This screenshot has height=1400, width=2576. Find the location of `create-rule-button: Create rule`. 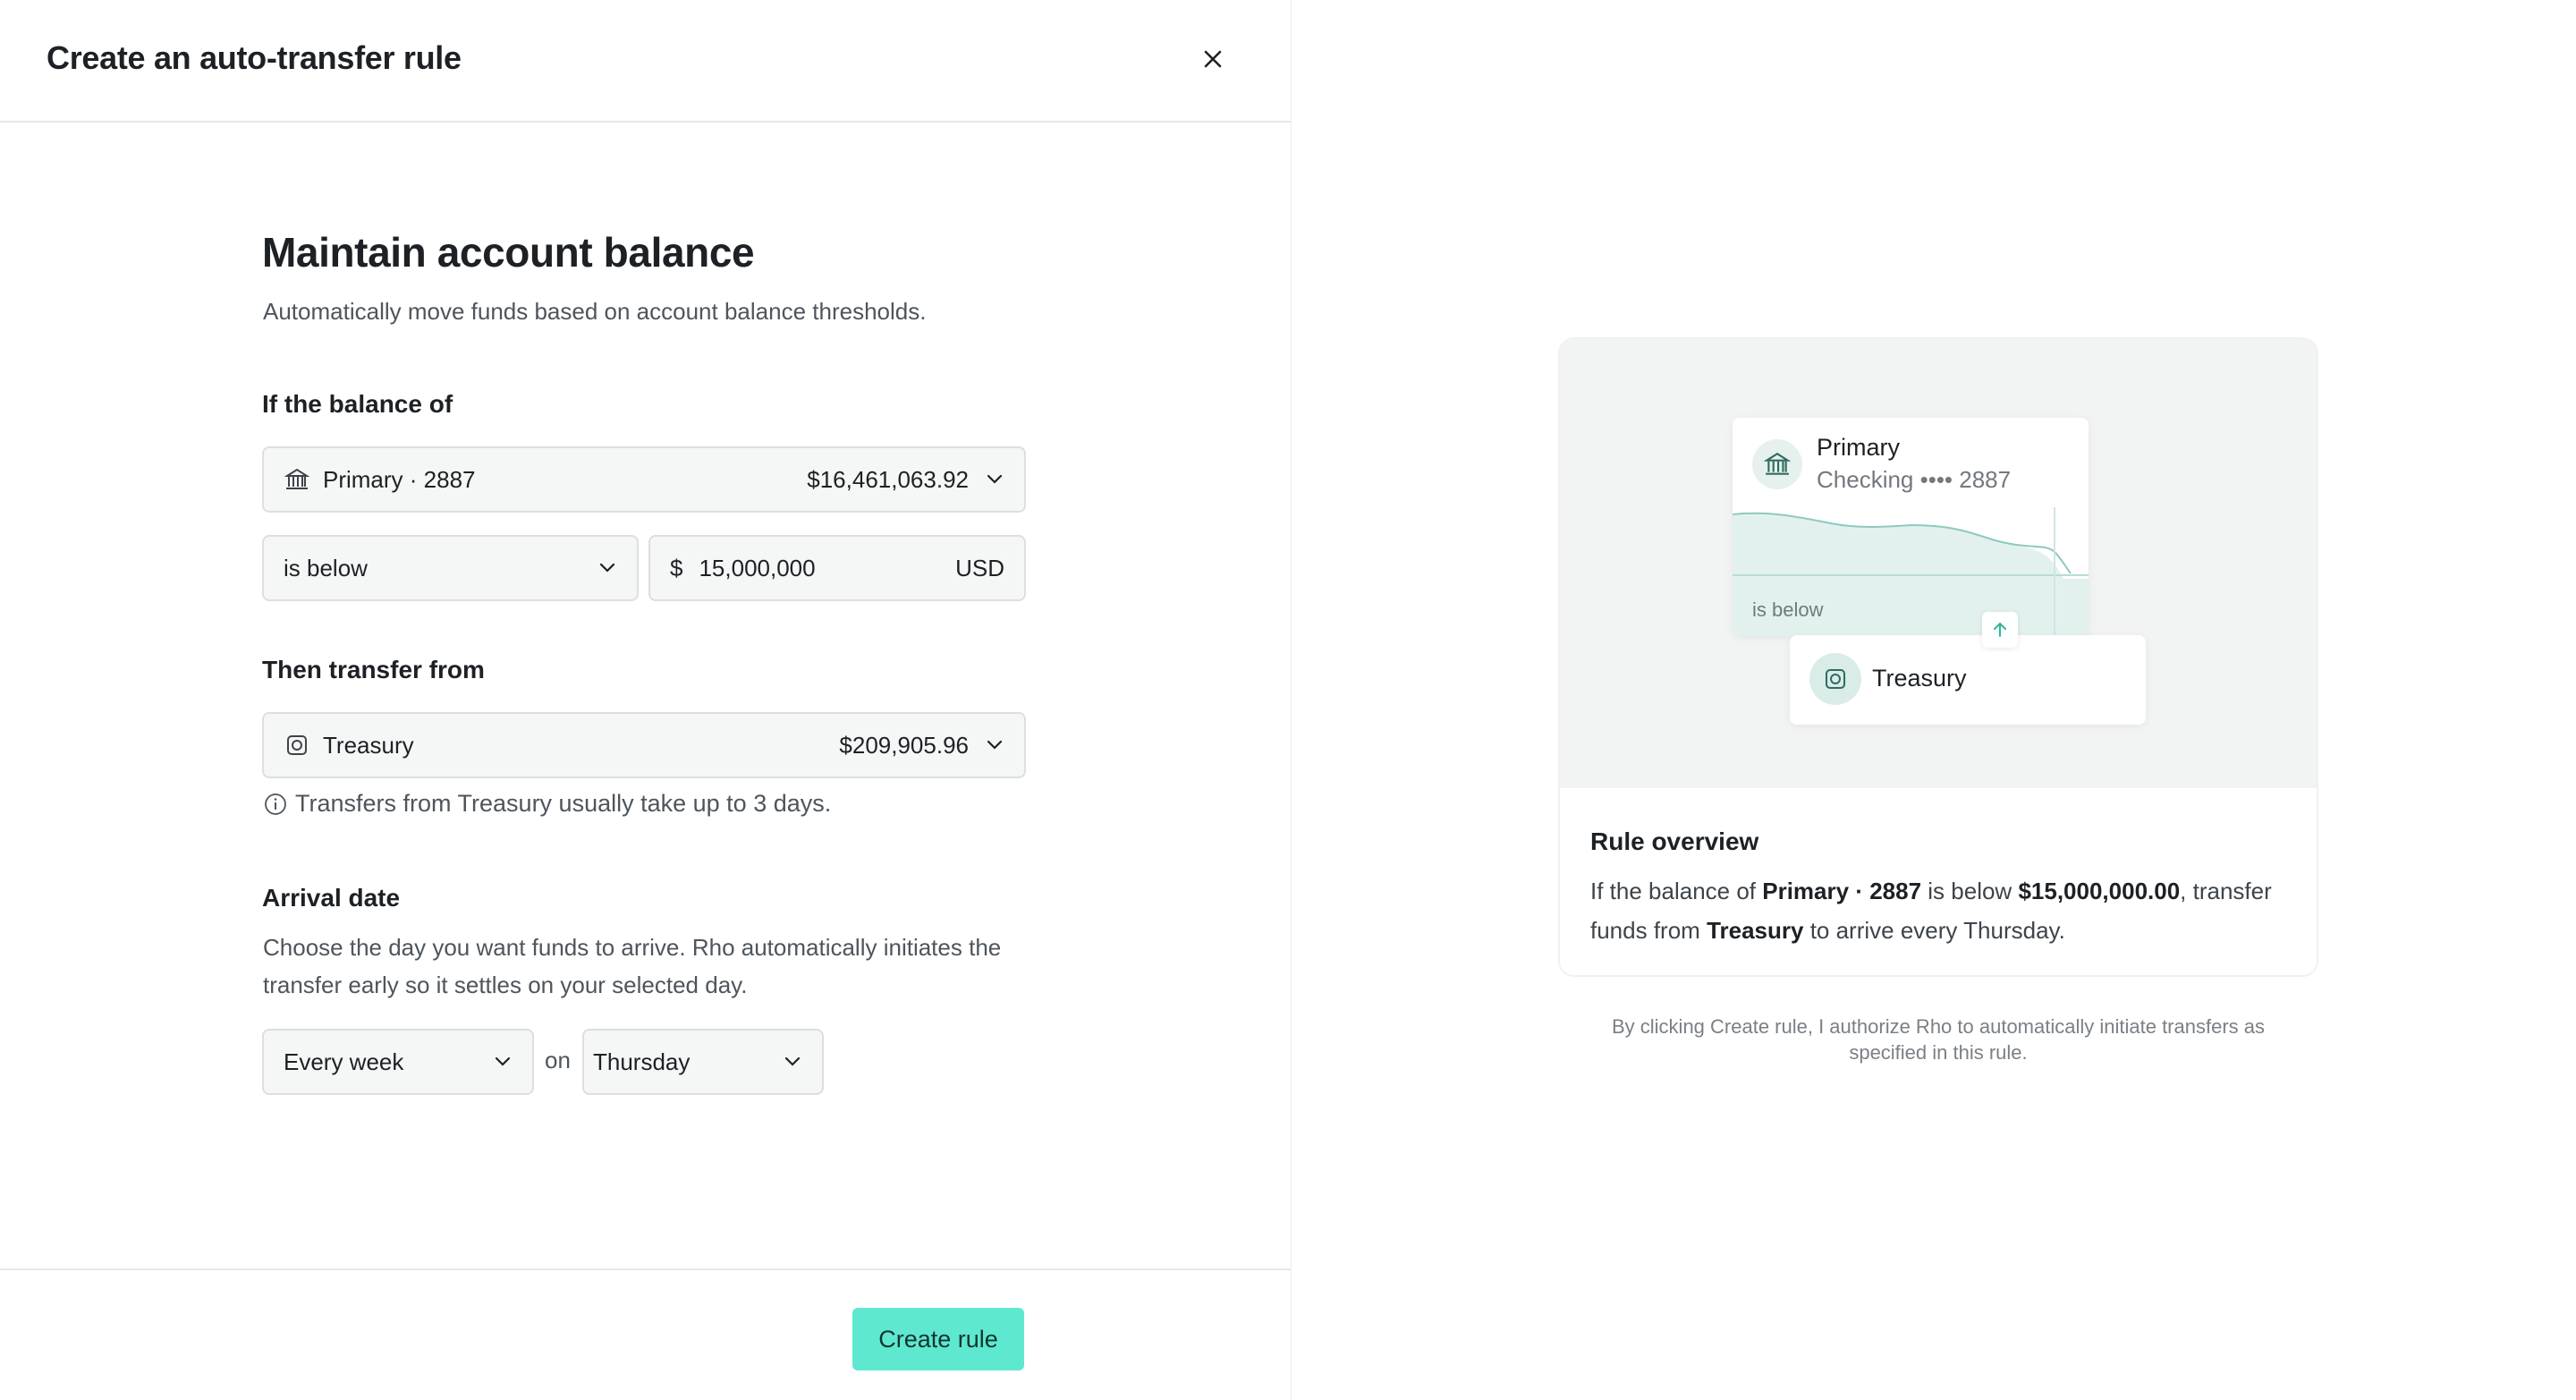

create-rule-button: Create rule is located at coordinates (938, 1339).